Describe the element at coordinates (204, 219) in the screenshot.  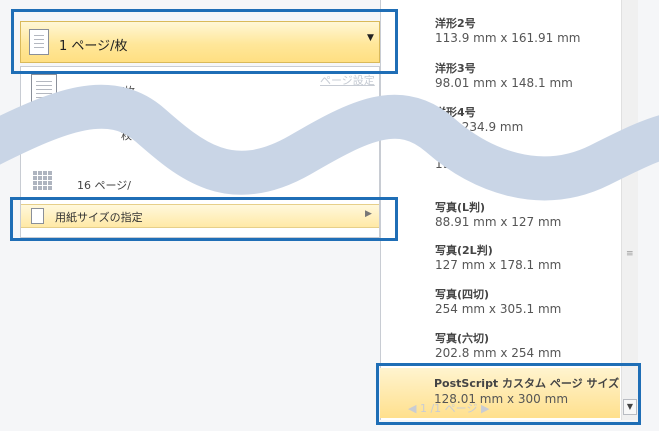
I see `callout-custom-size` at that location.